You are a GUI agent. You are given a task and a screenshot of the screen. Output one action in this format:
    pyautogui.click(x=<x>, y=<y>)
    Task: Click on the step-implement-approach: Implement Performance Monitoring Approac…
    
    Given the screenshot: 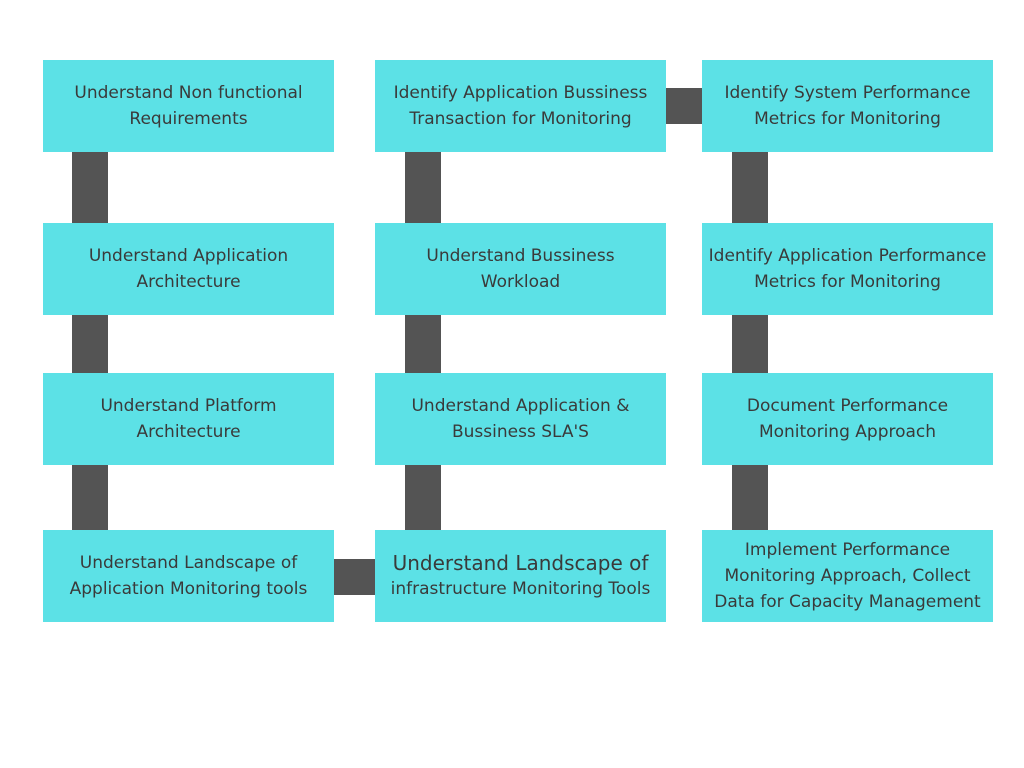 What is the action you would take?
    pyautogui.click(x=847, y=576)
    